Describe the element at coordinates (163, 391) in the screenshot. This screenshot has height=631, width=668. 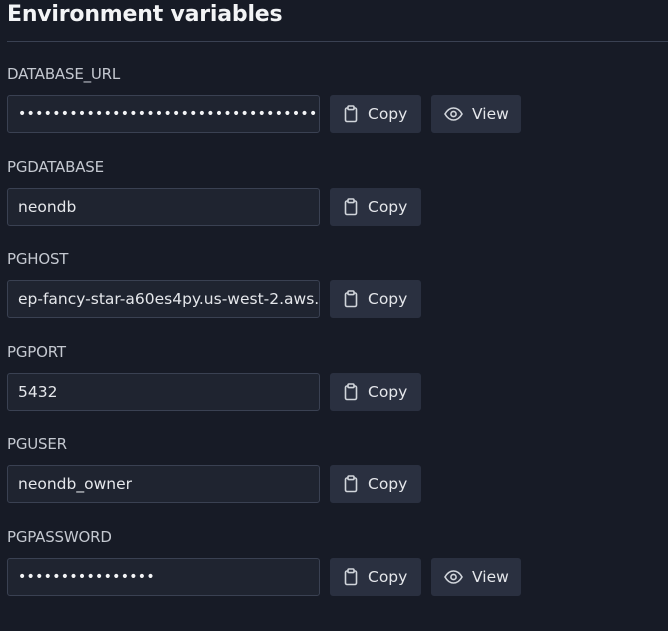
I see `var-value-field: 5432` at that location.